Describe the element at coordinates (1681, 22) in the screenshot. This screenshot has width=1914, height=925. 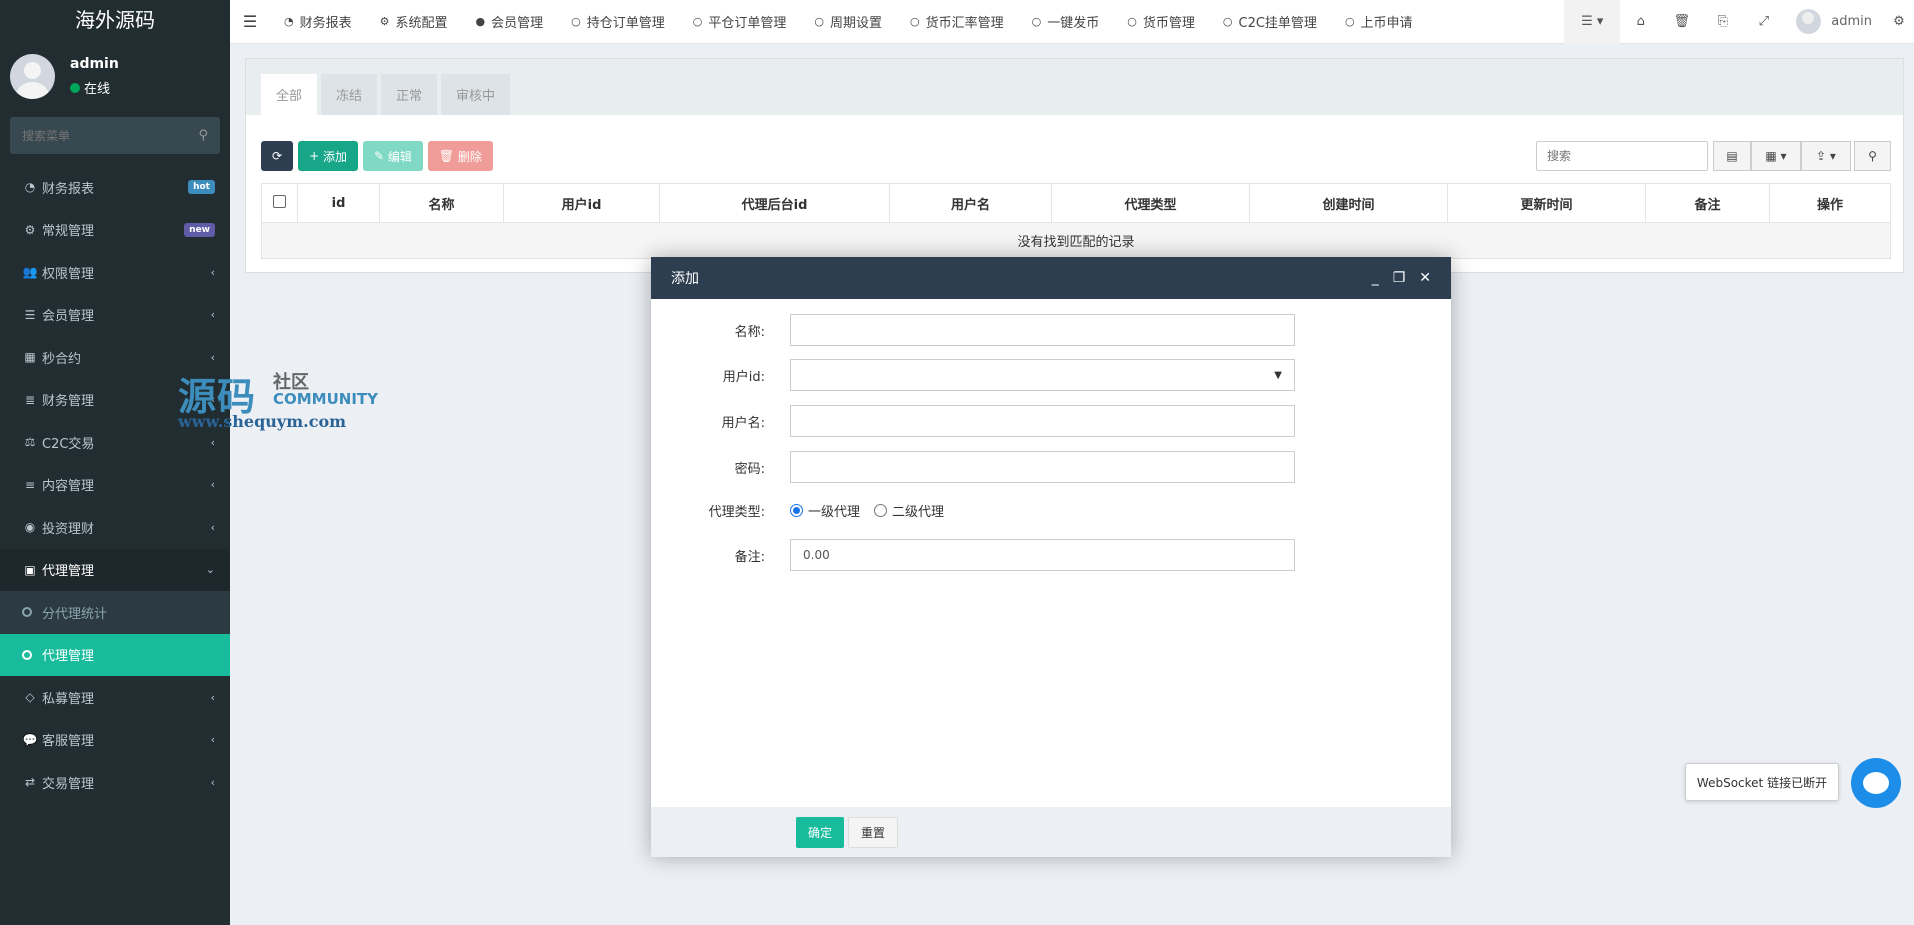
I see `trash-icon: 🗑` at that location.